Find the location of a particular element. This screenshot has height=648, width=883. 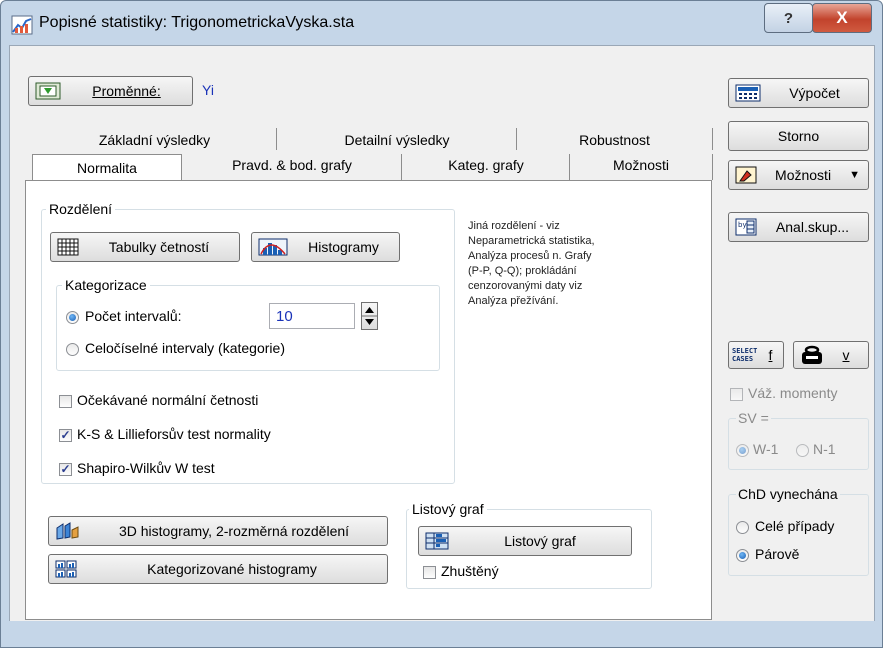

cancel-button: Storno is located at coordinates (798, 136).